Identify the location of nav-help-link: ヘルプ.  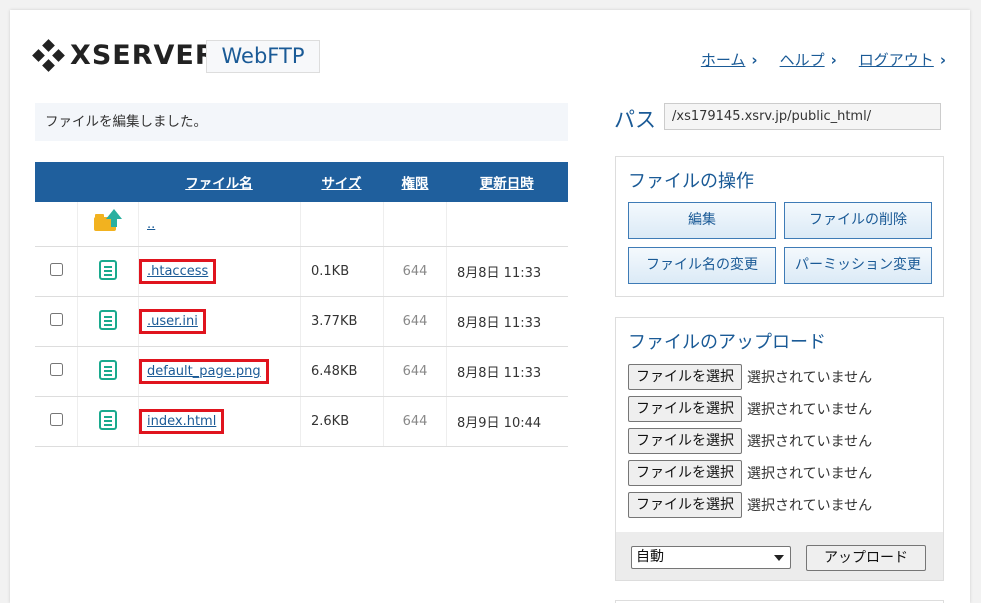
(802, 60).